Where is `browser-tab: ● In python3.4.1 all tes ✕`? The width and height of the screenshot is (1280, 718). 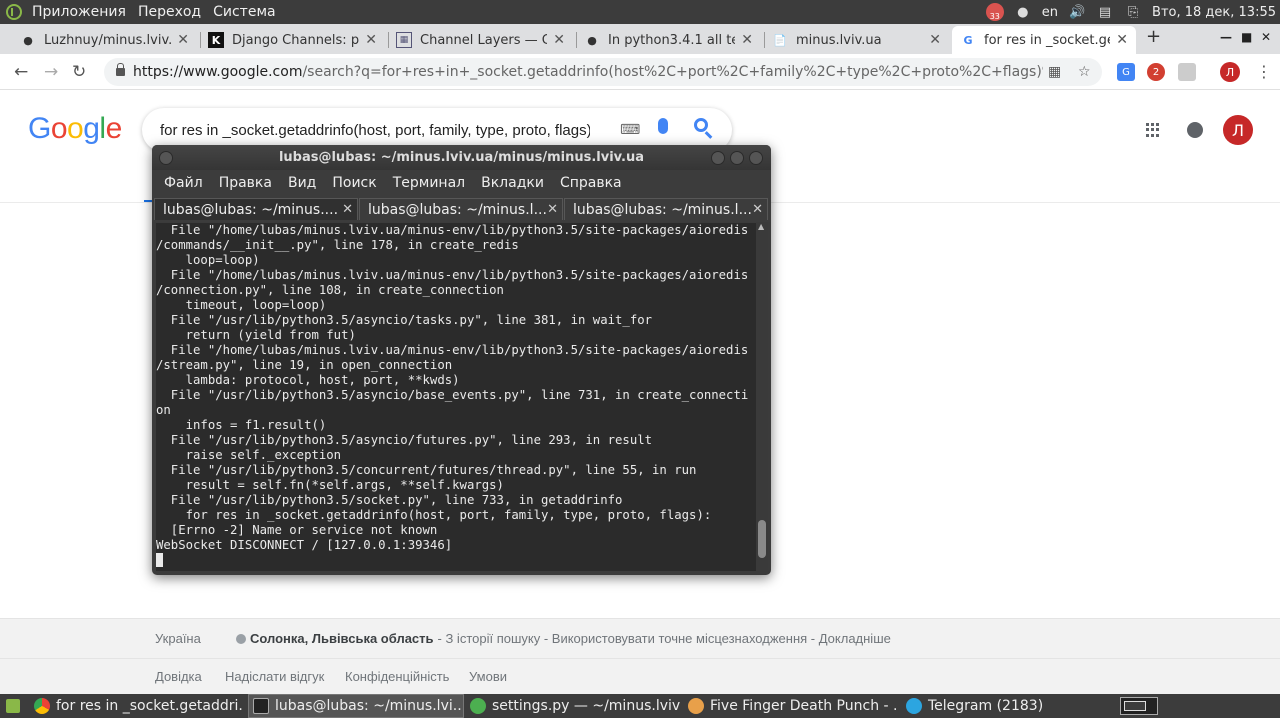 browser-tab: ● In python3.4.1 all tes ✕ is located at coordinates (668, 40).